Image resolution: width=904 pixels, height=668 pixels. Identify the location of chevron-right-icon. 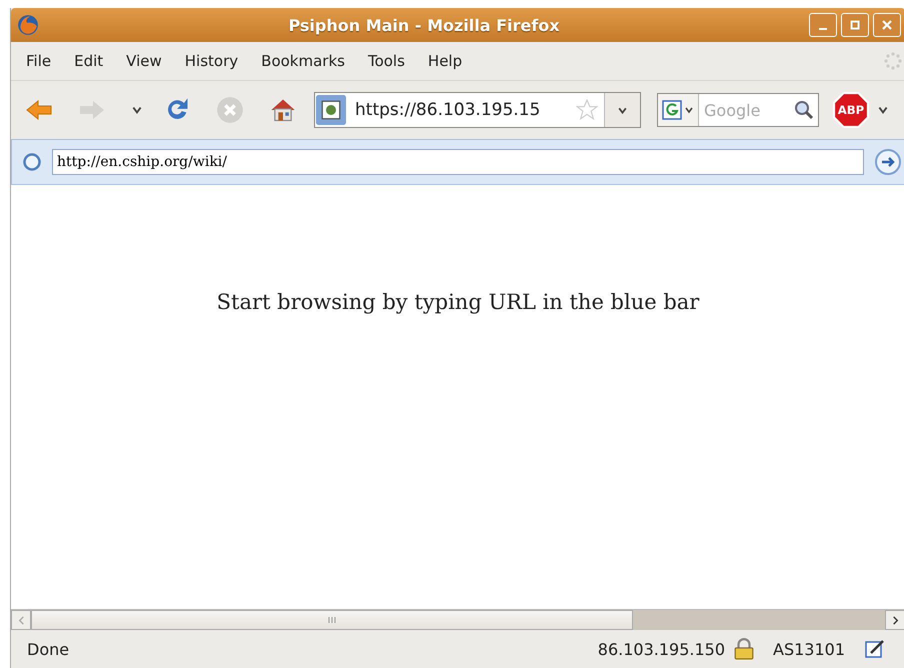
(895, 620).